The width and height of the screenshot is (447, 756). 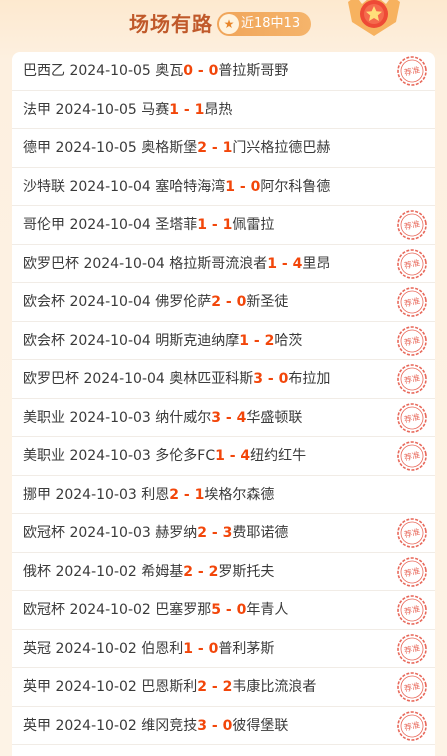 What do you see at coordinates (241, 417) in the screenshot?
I see `away-score: 4` at bounding box center [241, 417].